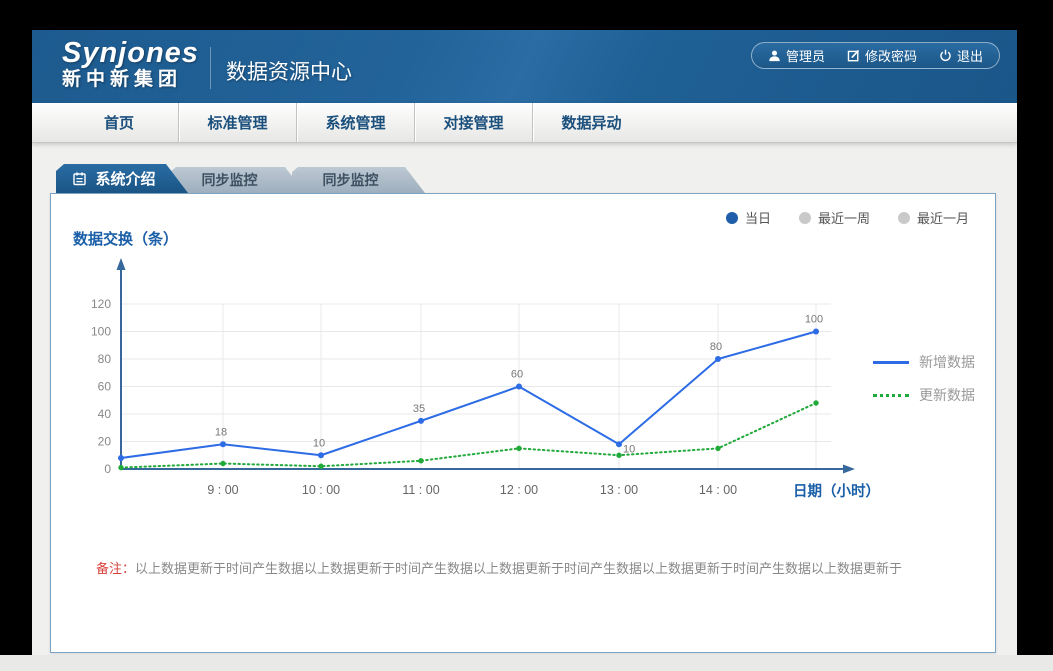 This screenshot has height=671, width=1053. I want to click on nav-item-integration-mgmt: 对接管理, so click(473, 122).